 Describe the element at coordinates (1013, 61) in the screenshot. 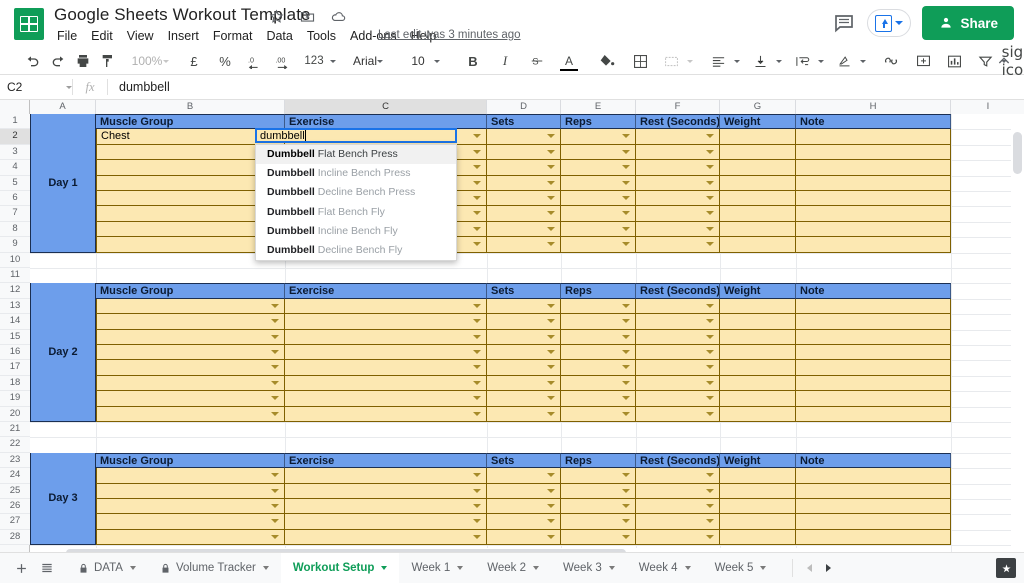

I see `sigma-icon: sigma-icon` at that location.